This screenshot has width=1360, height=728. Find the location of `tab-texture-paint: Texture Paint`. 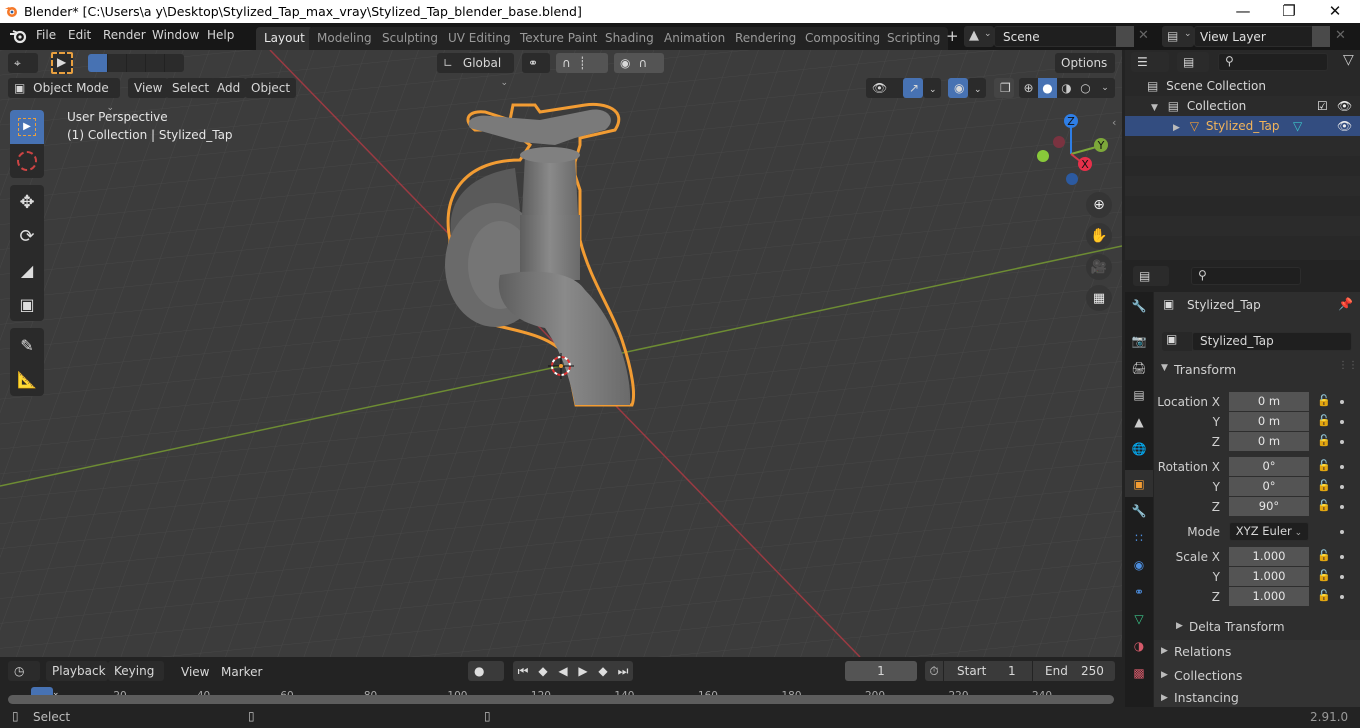

tab-texture-paint: Texture Paint is located at coordinates (559, 38).